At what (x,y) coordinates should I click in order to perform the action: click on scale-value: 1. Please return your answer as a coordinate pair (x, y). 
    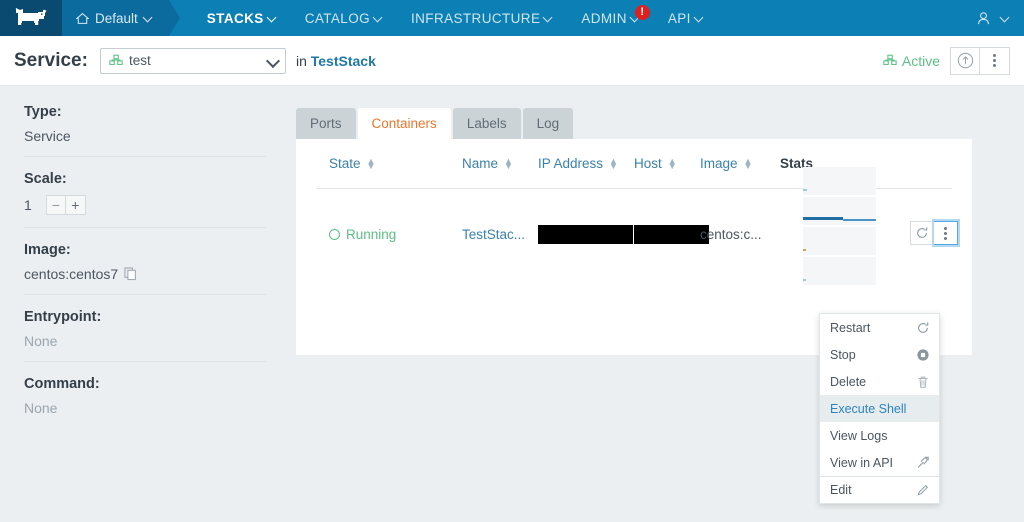
    Looking at the image, I should click on (28, 205).